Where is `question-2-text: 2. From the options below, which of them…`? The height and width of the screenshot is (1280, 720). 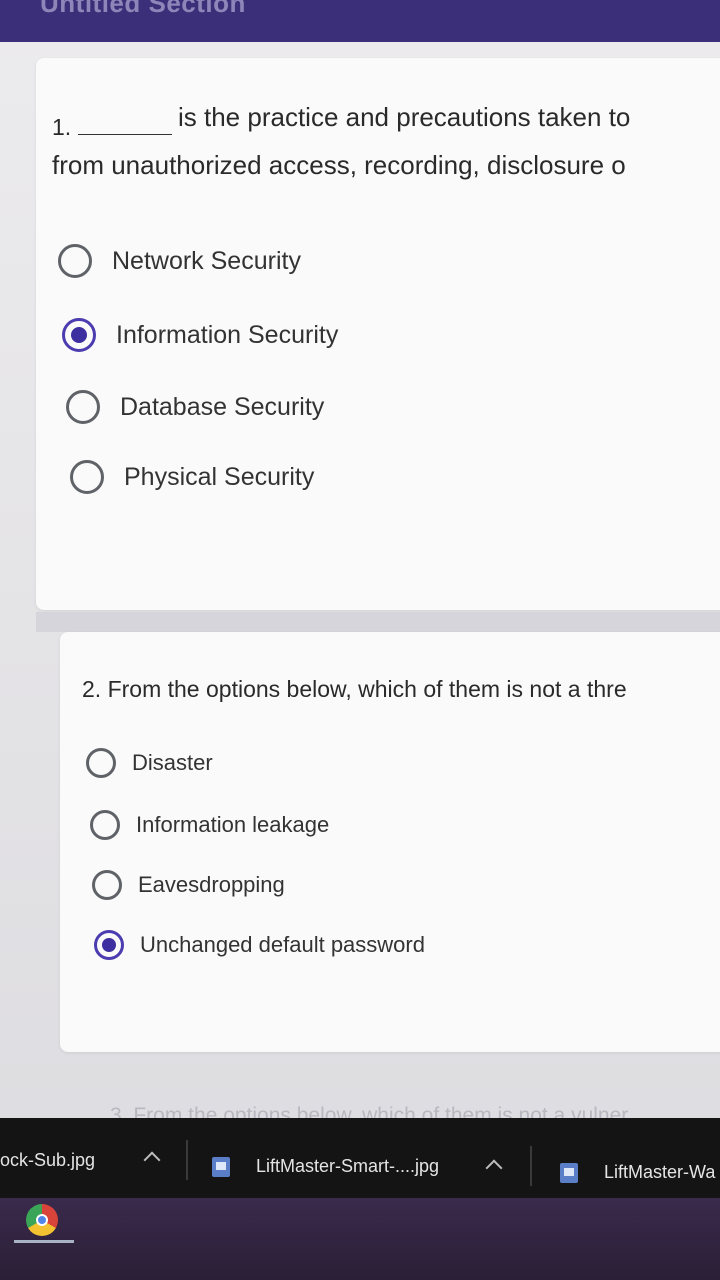
question-2-text: 2. From the options below, which of them… is located at coordinates (354, 689).